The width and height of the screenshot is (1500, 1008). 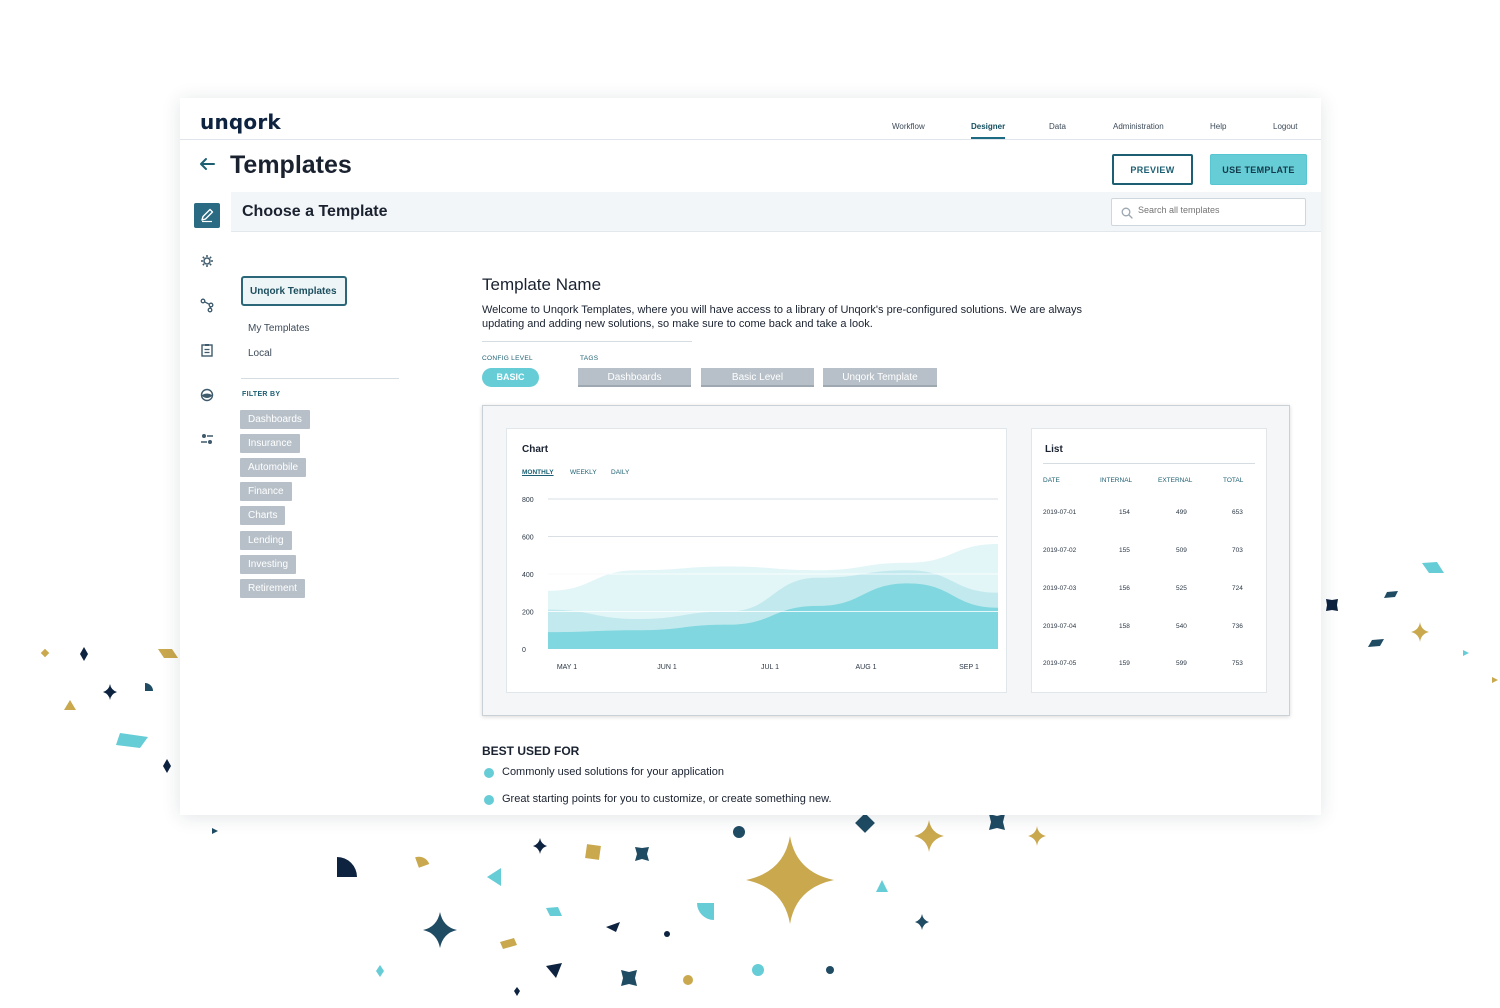 I want to click on x-tick-label: AUG 1, so click(x=865, y=667).